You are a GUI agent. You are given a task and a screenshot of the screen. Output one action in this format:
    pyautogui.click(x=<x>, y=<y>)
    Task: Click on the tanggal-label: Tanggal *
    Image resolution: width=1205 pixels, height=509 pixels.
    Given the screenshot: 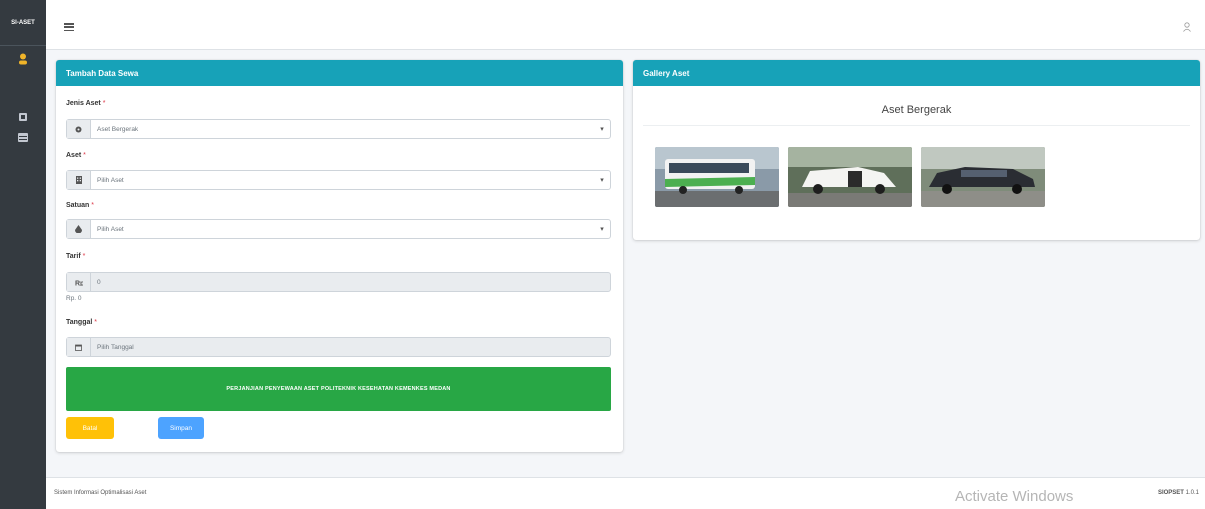 What is the action you would take?
    pyautogui.click(x=82, y=322)
    